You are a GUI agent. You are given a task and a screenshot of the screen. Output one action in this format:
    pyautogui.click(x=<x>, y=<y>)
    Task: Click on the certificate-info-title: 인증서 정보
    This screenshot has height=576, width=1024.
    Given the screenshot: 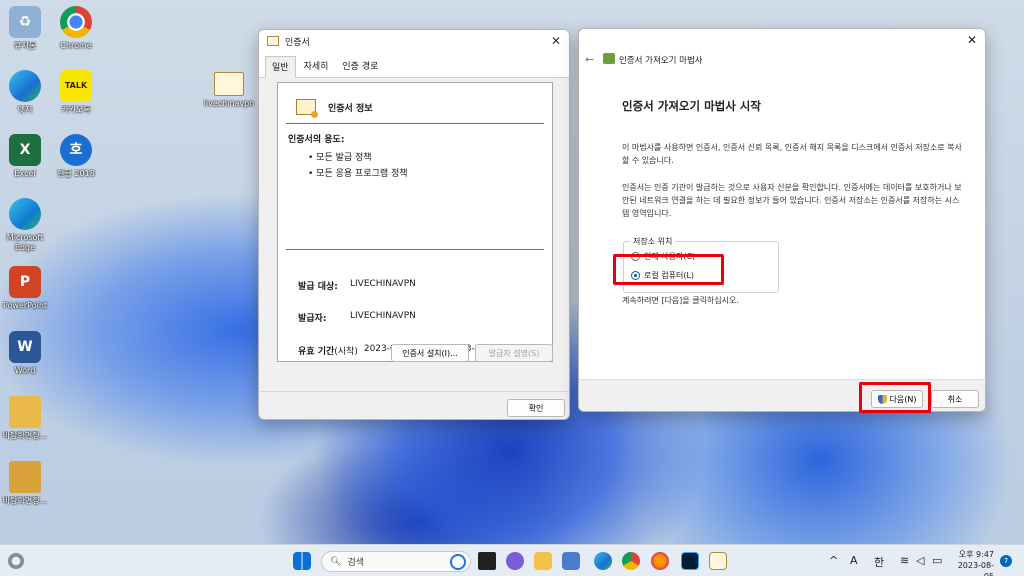 What is the action you would take?
    pyautogui.click(x=350, y=108)
    